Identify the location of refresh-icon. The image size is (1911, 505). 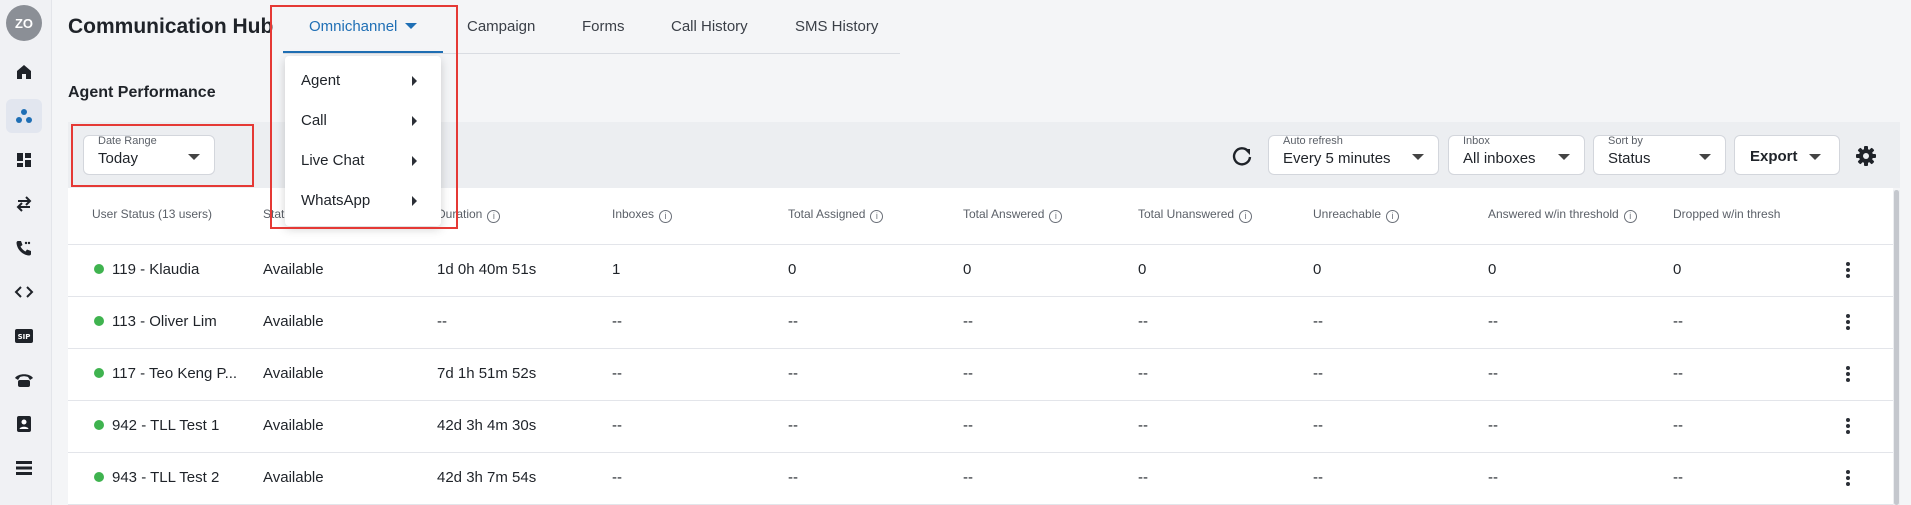
(1242, 156).